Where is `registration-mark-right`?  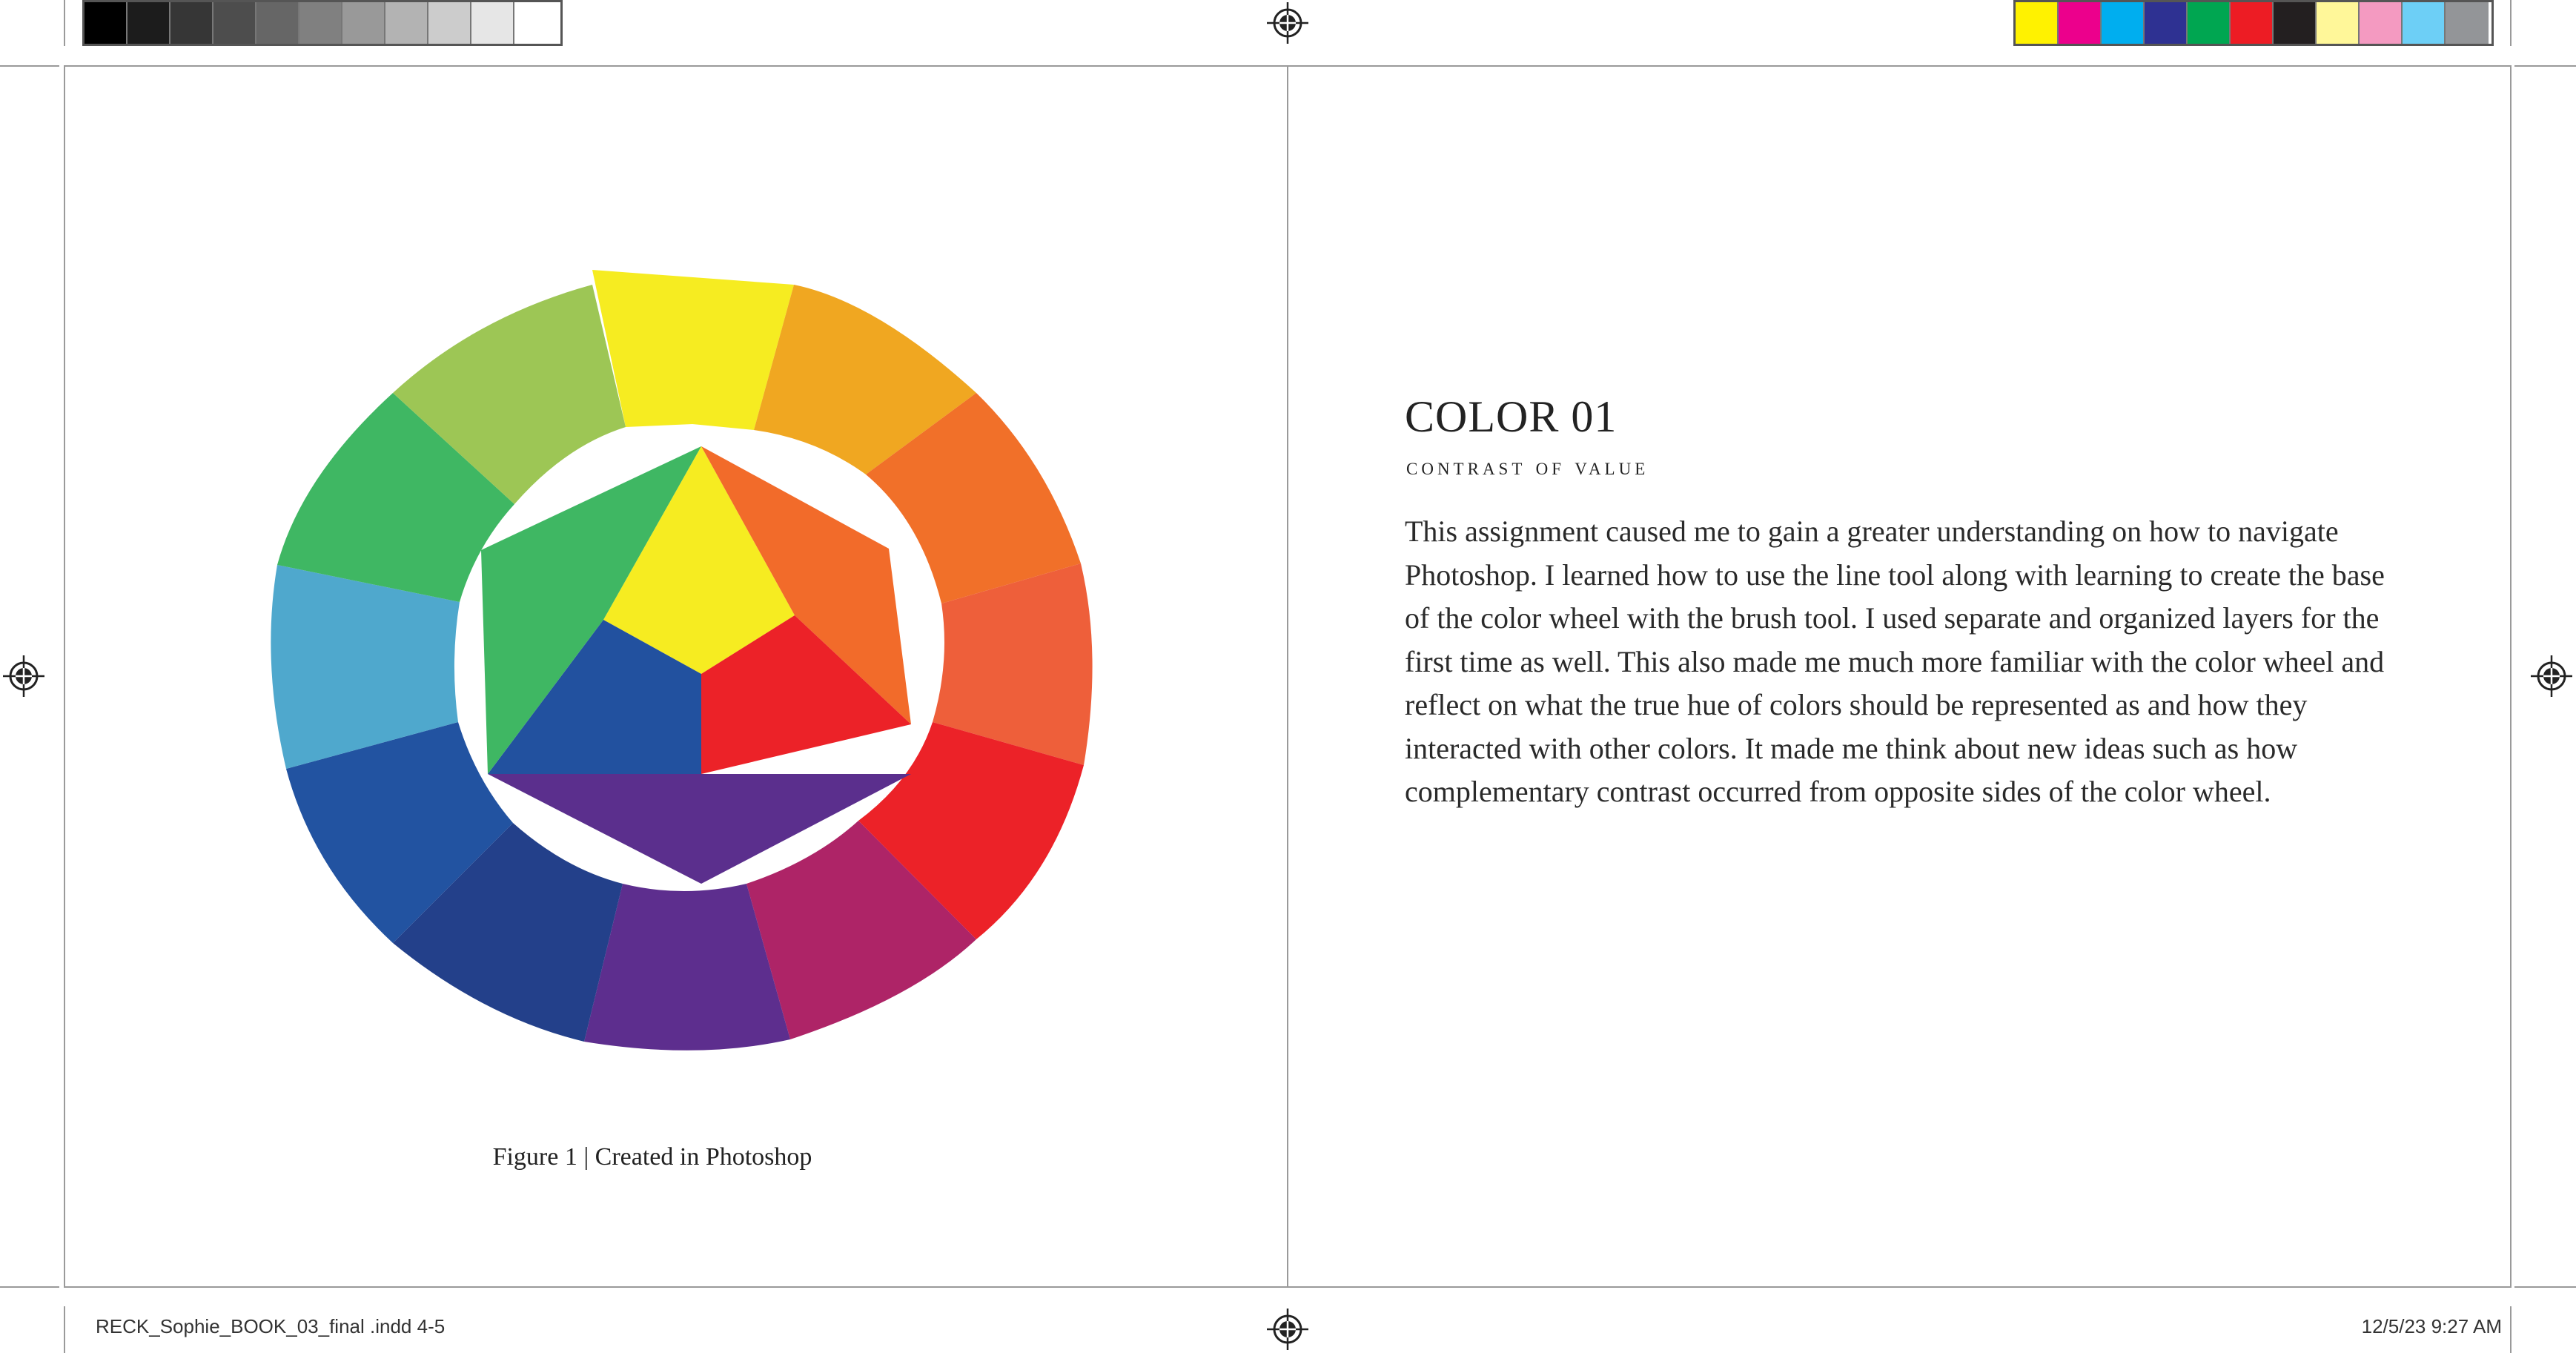 registration-mark-right is located at coordinates (2551, 676).